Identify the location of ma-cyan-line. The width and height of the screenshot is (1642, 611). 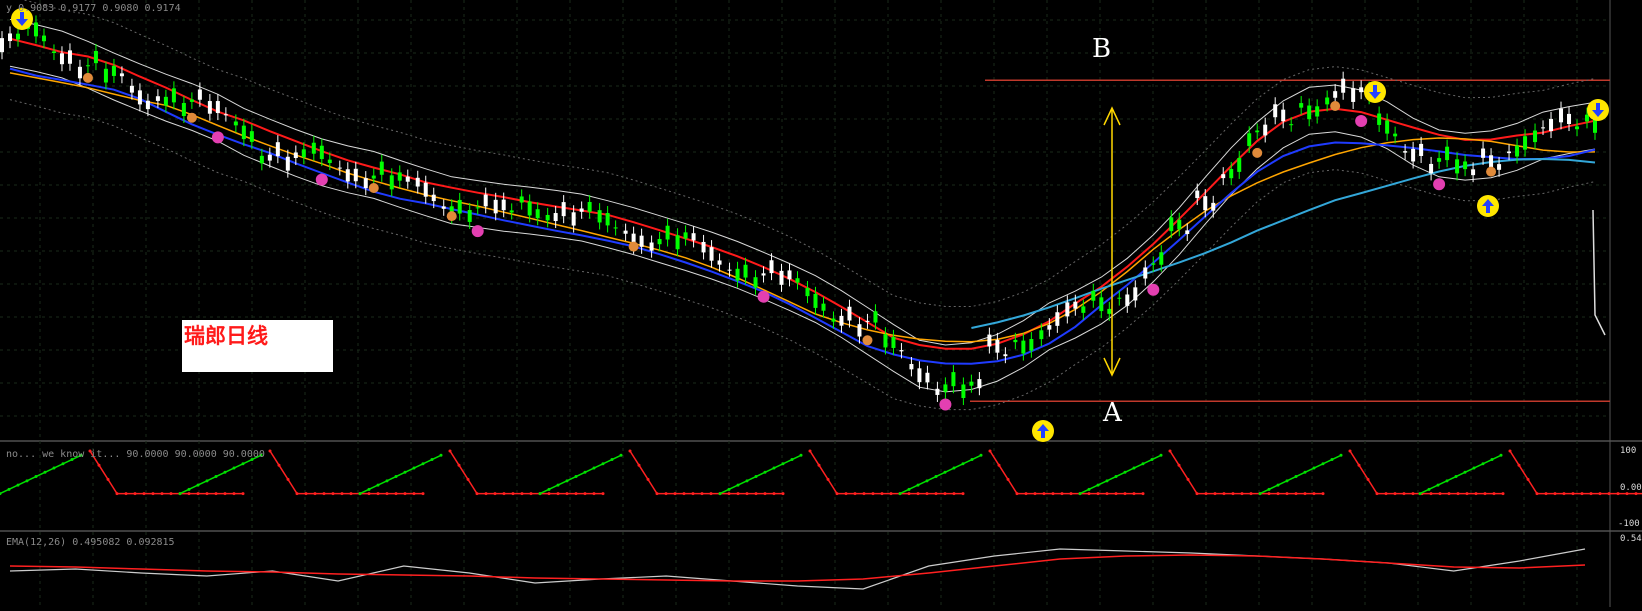
(1283, 243).